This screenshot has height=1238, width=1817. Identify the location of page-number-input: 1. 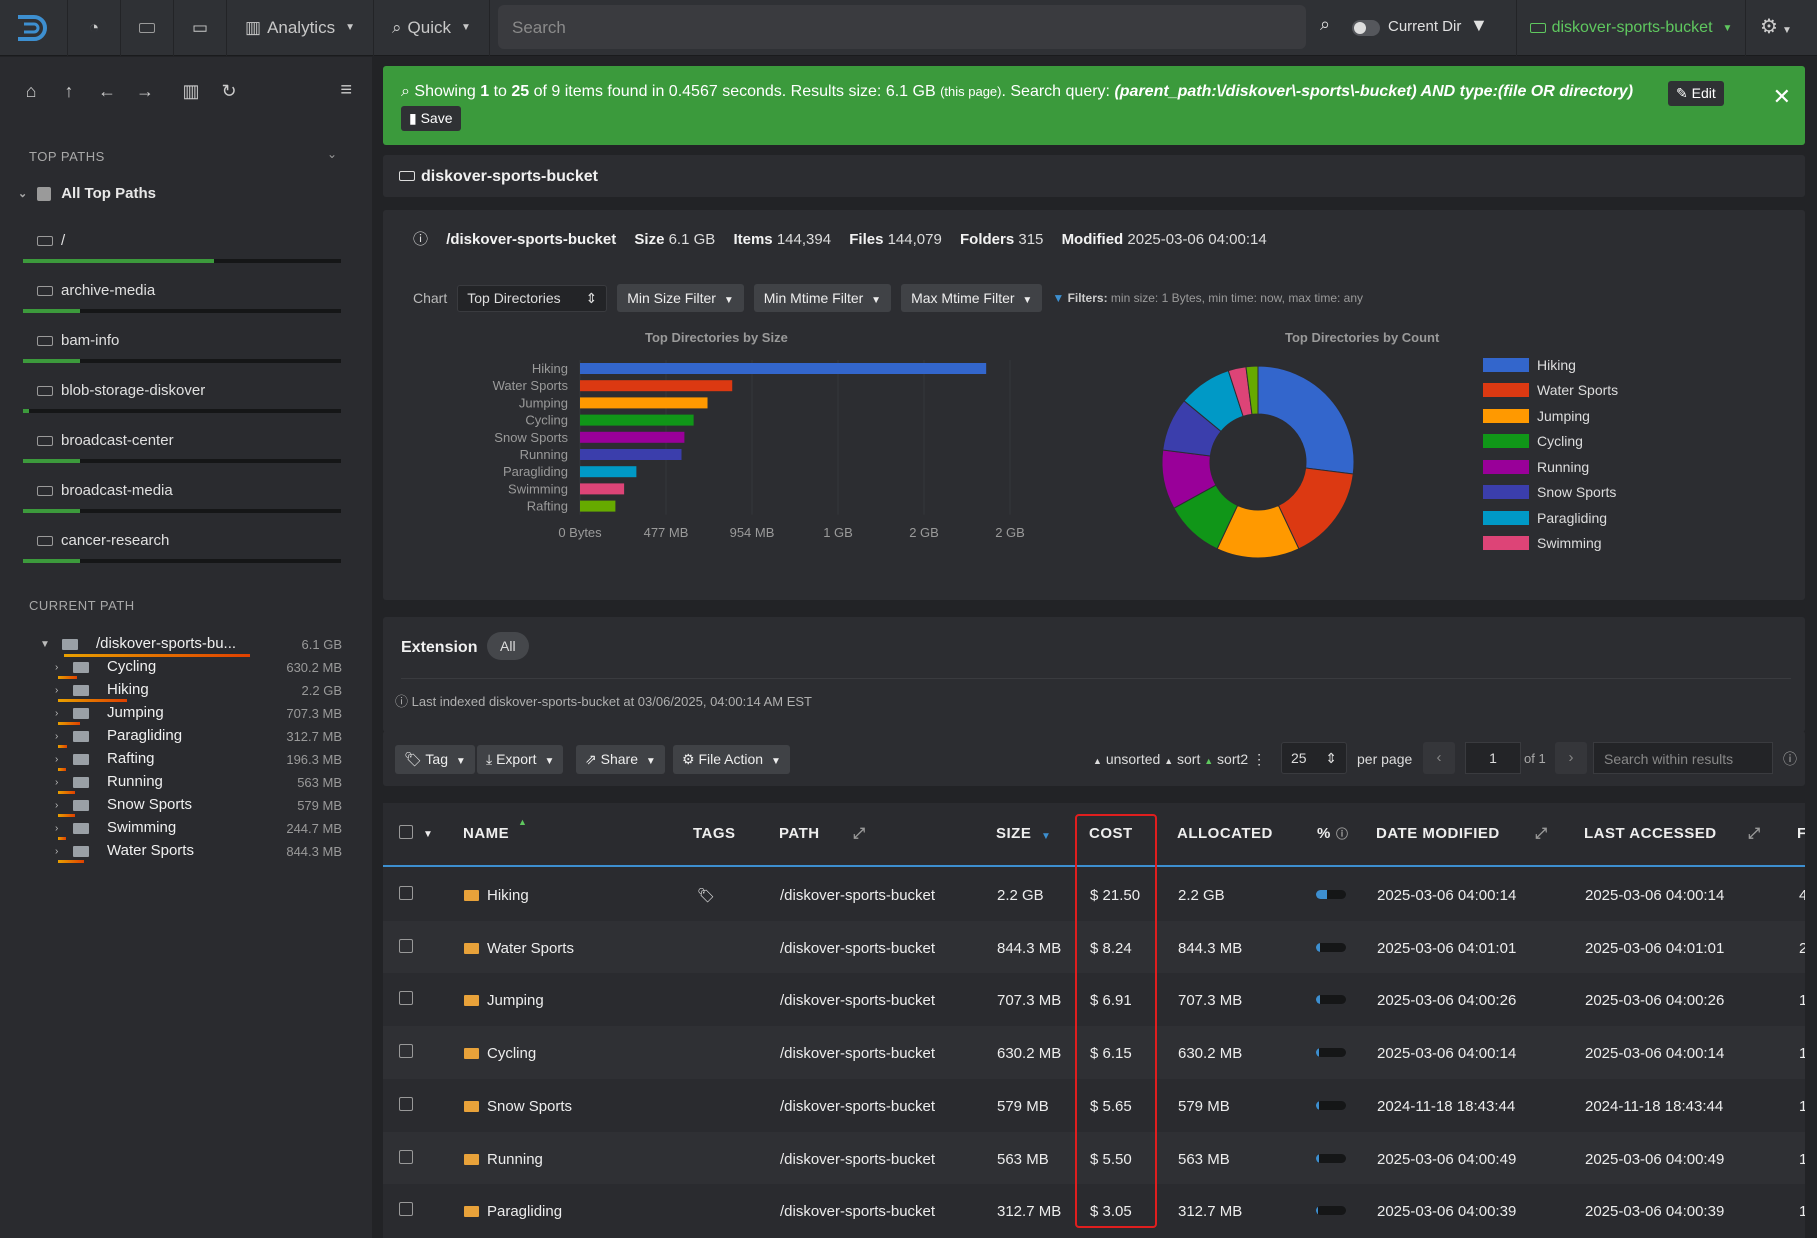
(1493, 758).